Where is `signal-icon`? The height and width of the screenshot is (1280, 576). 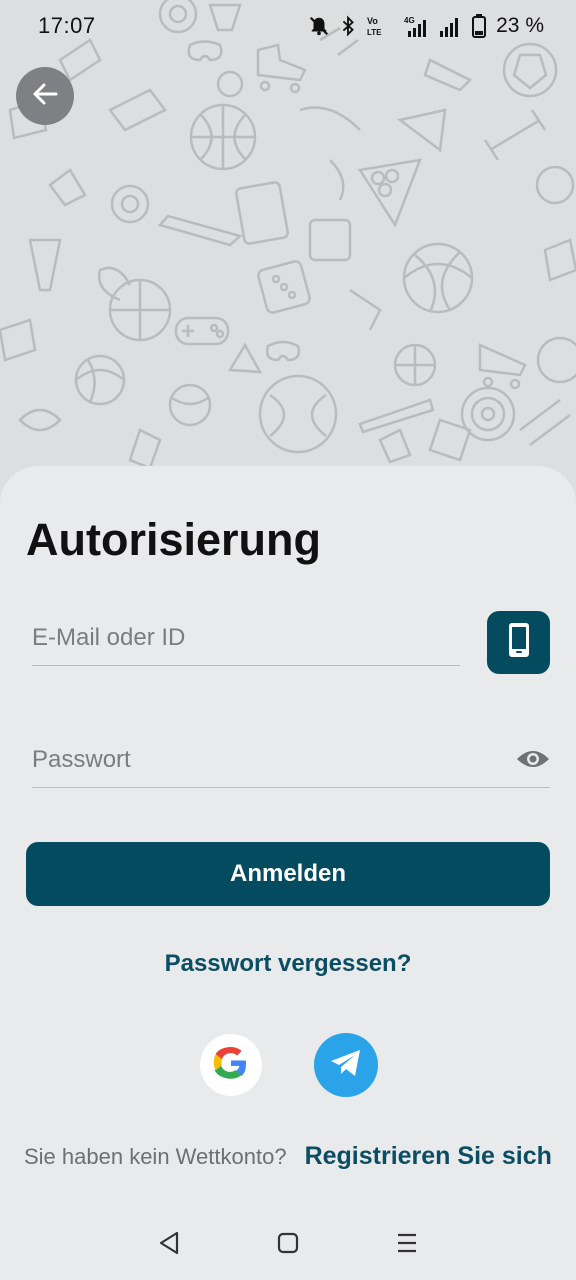
signal-icon is located at coordinates (450, 26).